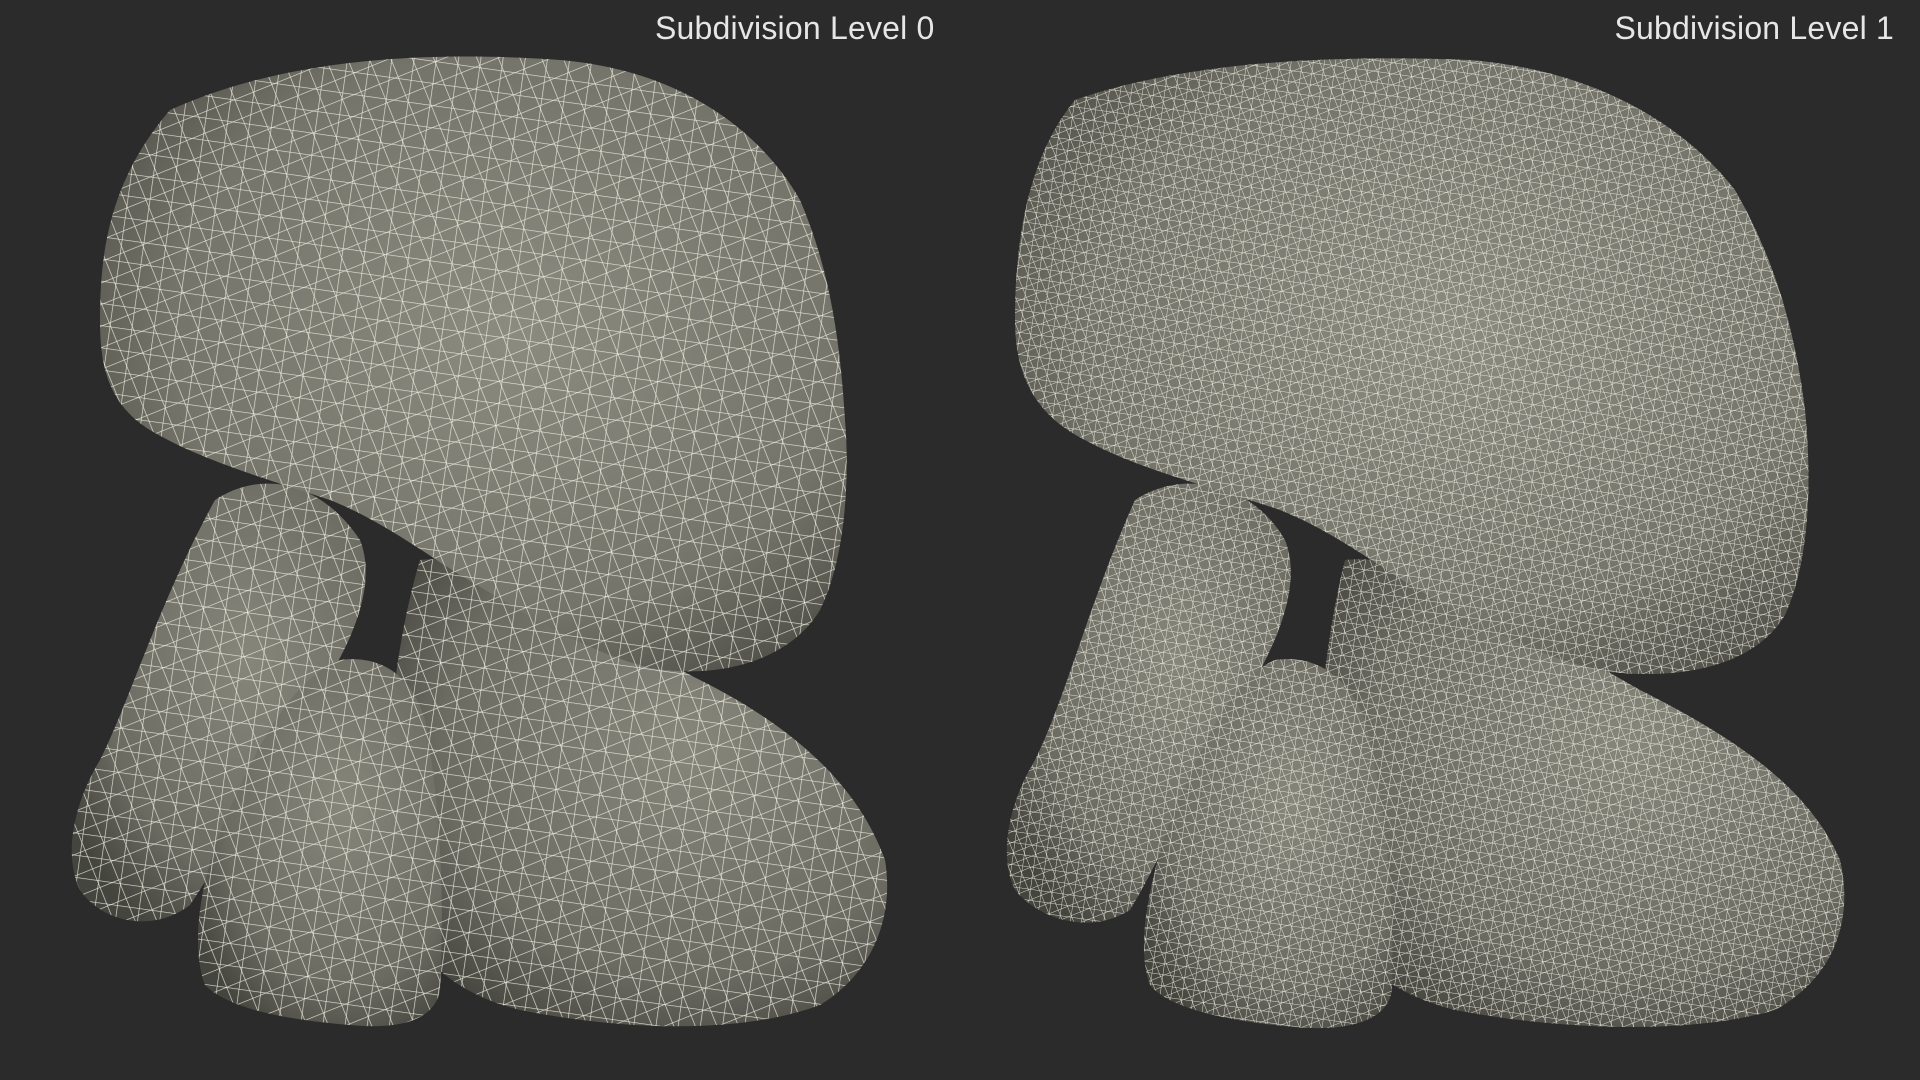 The image size is (1920, 1080). I want to click on label-subdivision-level-0: Subdivision Level 0, so click(795, 28).